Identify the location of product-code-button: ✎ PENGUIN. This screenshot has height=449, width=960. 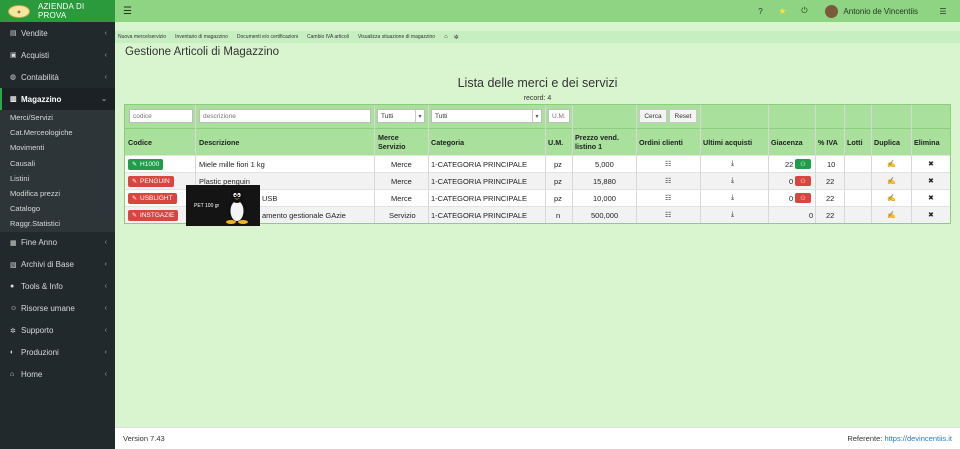
(151, 181).